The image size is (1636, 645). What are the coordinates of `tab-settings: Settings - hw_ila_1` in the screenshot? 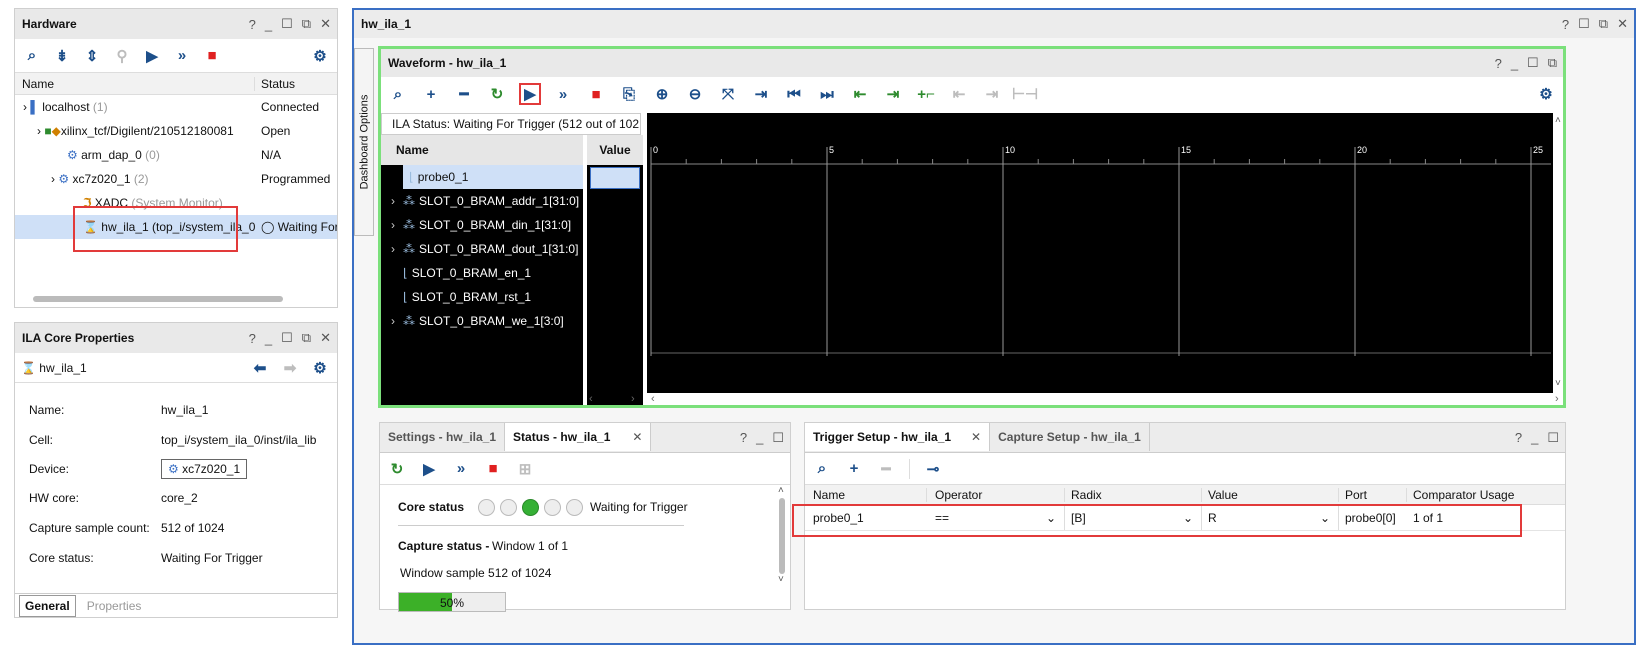 It's located at (443, 437).